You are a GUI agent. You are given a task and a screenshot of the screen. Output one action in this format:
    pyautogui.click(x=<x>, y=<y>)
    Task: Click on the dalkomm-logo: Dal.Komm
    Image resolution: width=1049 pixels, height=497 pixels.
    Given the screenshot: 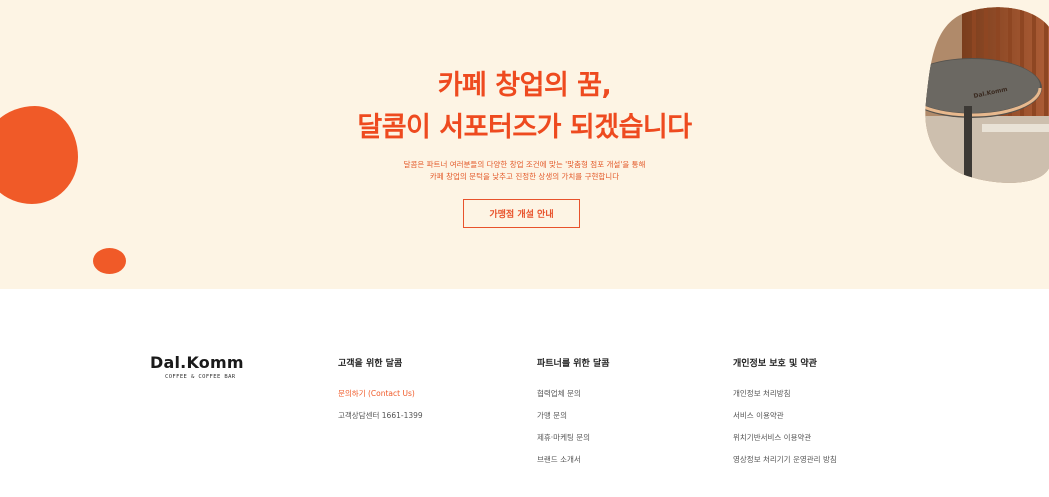 What is the action you would take?
    pyautogui.click(x=197, y=362)
    